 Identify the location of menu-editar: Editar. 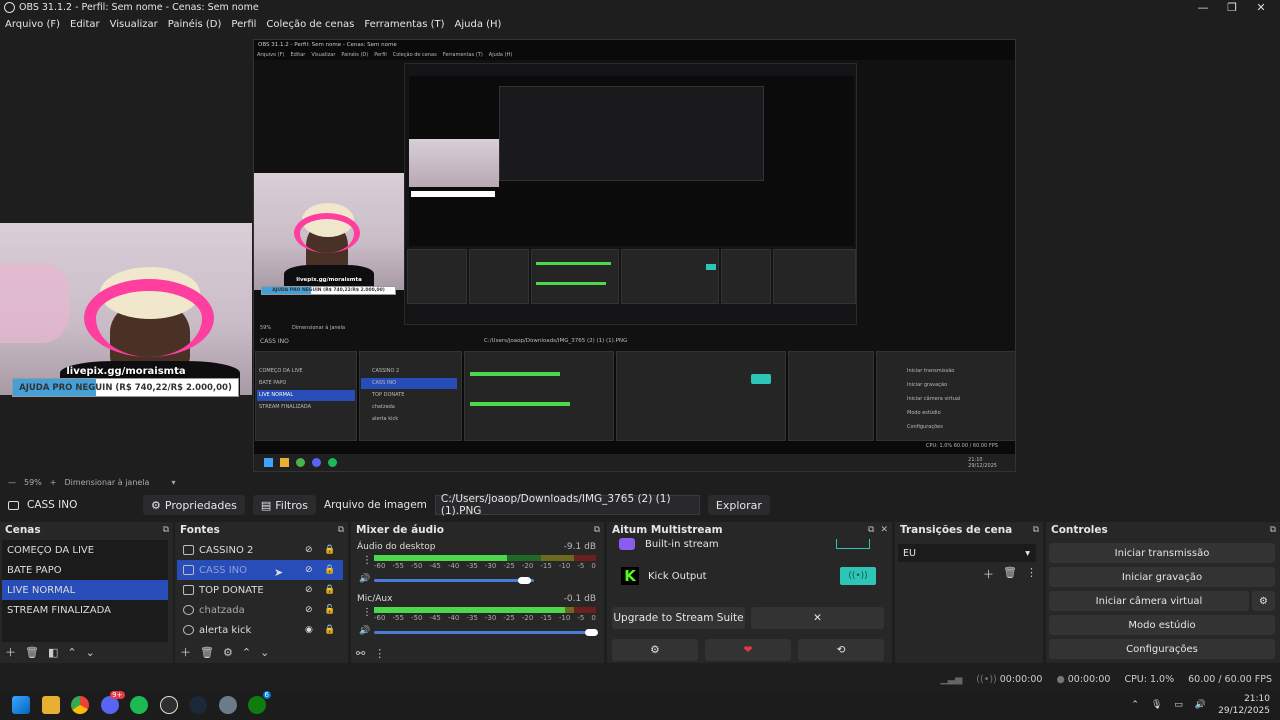
(85, 24).